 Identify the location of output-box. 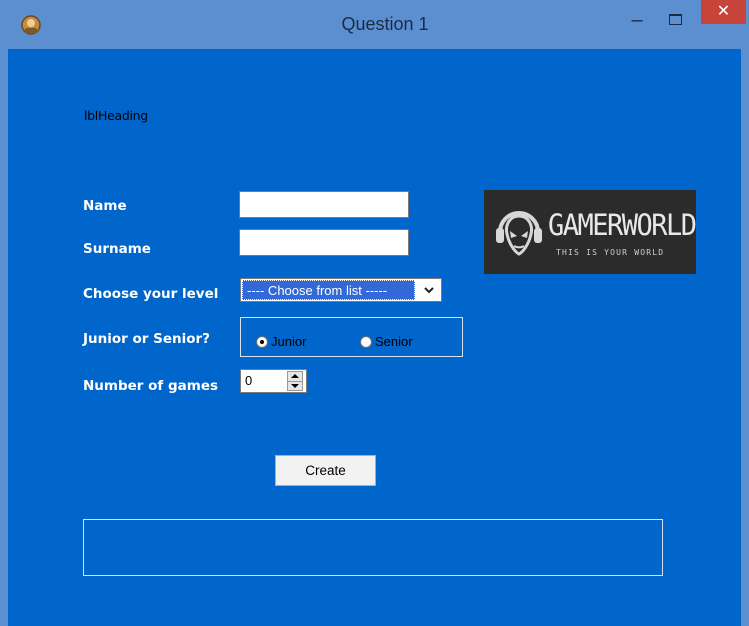
(373, 547).